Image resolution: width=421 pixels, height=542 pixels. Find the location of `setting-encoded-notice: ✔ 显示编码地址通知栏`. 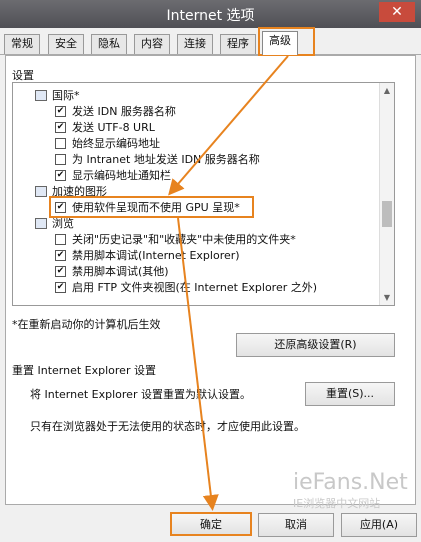

setting-encoded-notice: ✔ 显示编码地址通知栏 is located at coordinates (113, 175).